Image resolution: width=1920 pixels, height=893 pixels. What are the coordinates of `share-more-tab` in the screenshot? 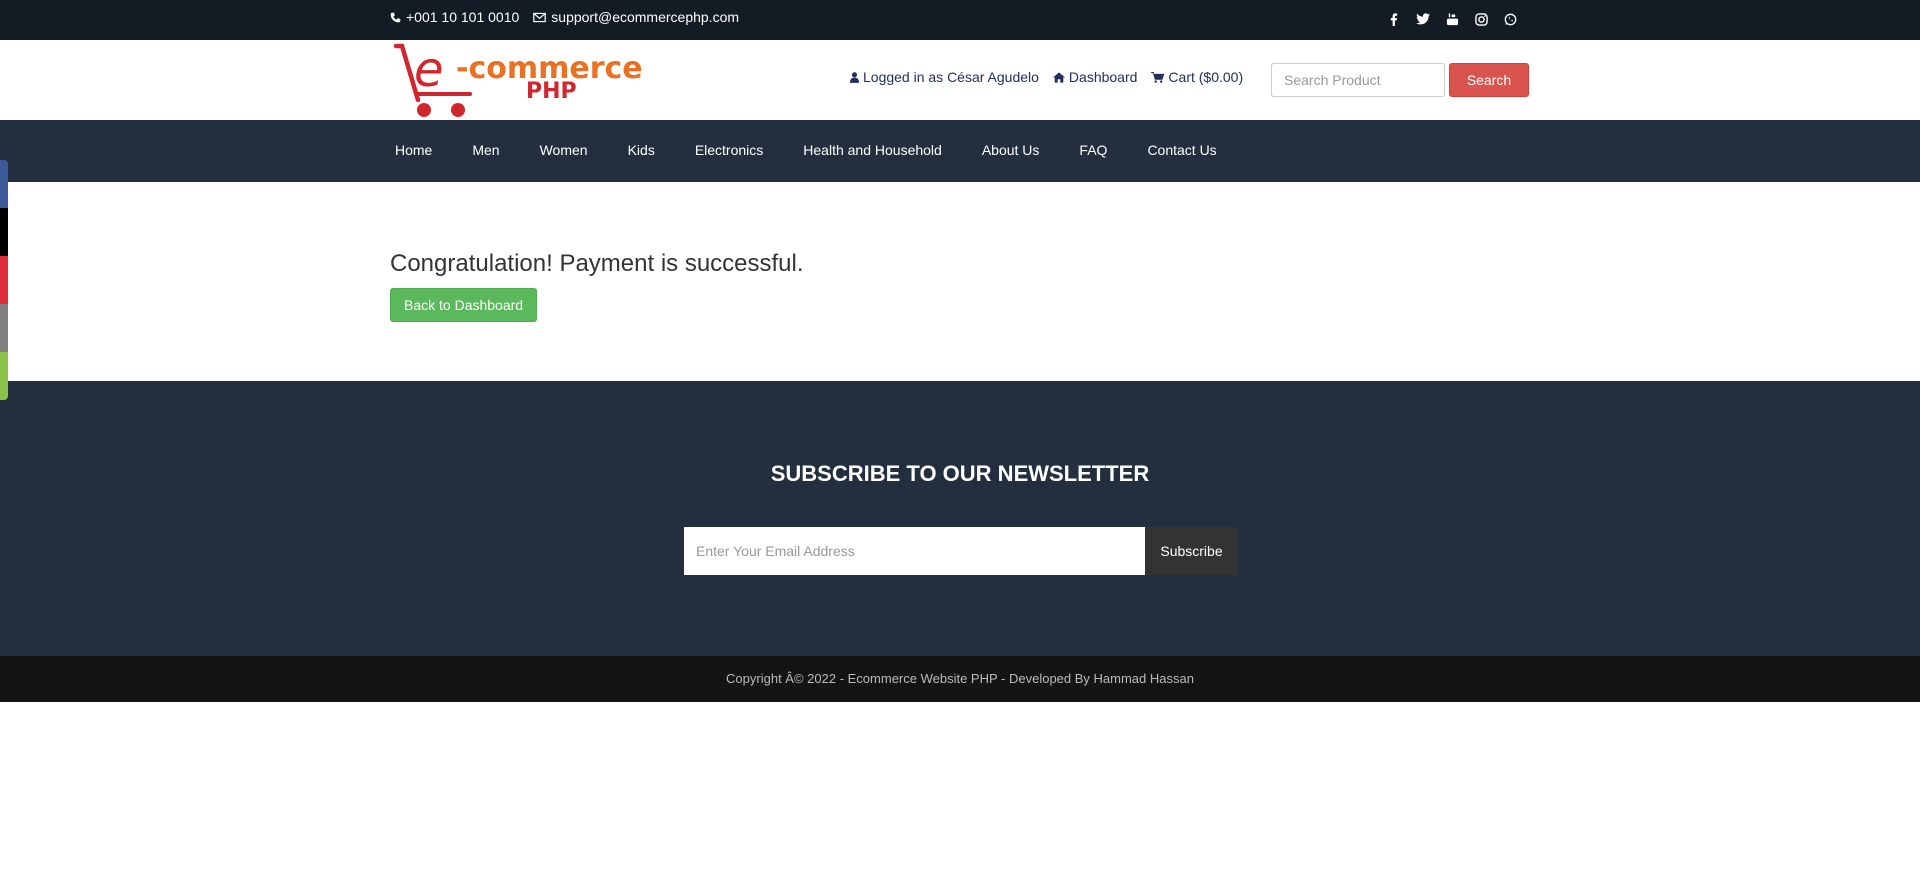 It's located at (4, 376).